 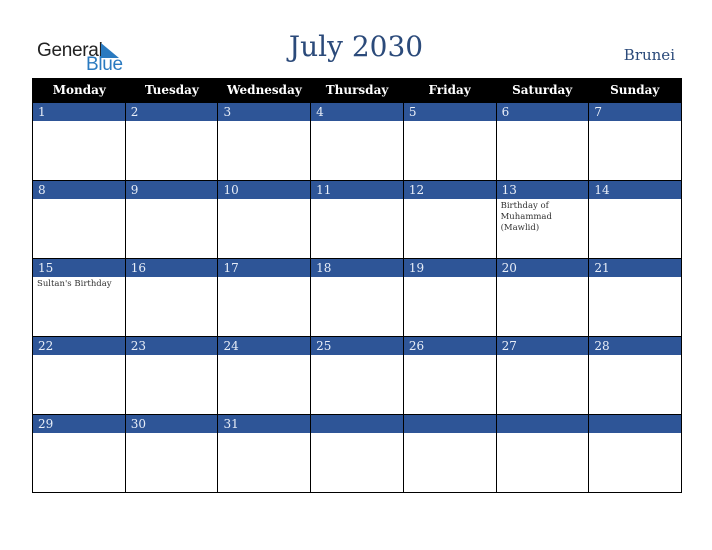 What do you see at coordinates (649, 55) in the screenshot?
I see `country-label: Brunei` at bounding box center [649, 55].